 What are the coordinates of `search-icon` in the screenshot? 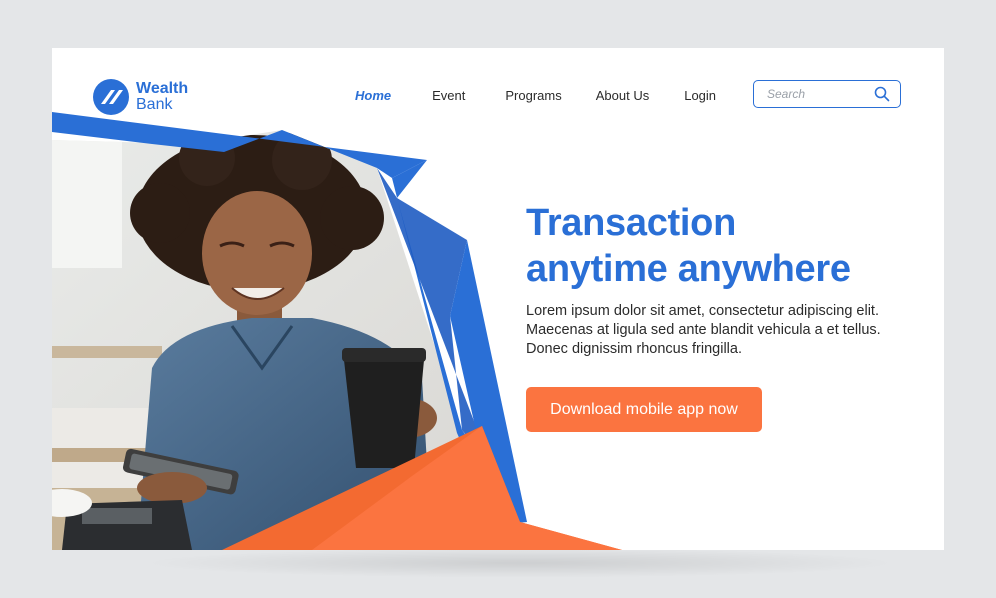 It's located at (882, 94).